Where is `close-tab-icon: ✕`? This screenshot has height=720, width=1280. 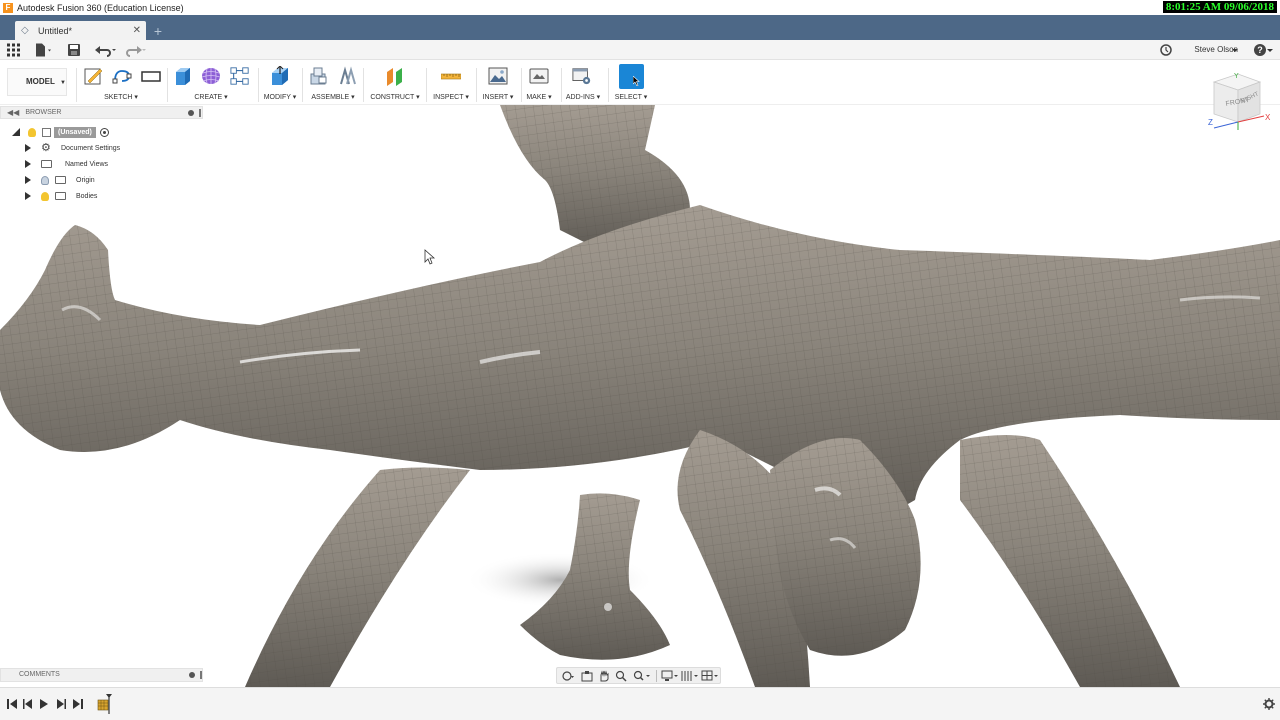
close-tab-icon: ✕ is located at coordinates (137, 30).